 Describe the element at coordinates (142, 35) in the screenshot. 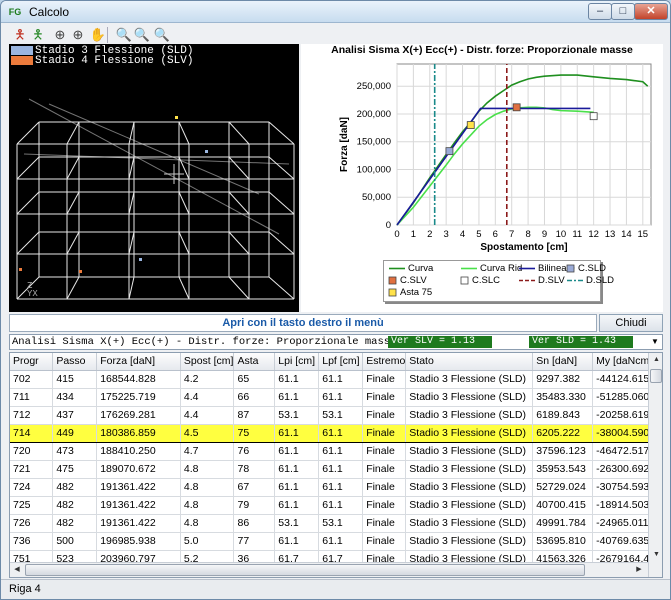

I see `zoom-minus-icon: 🔍` at that location.